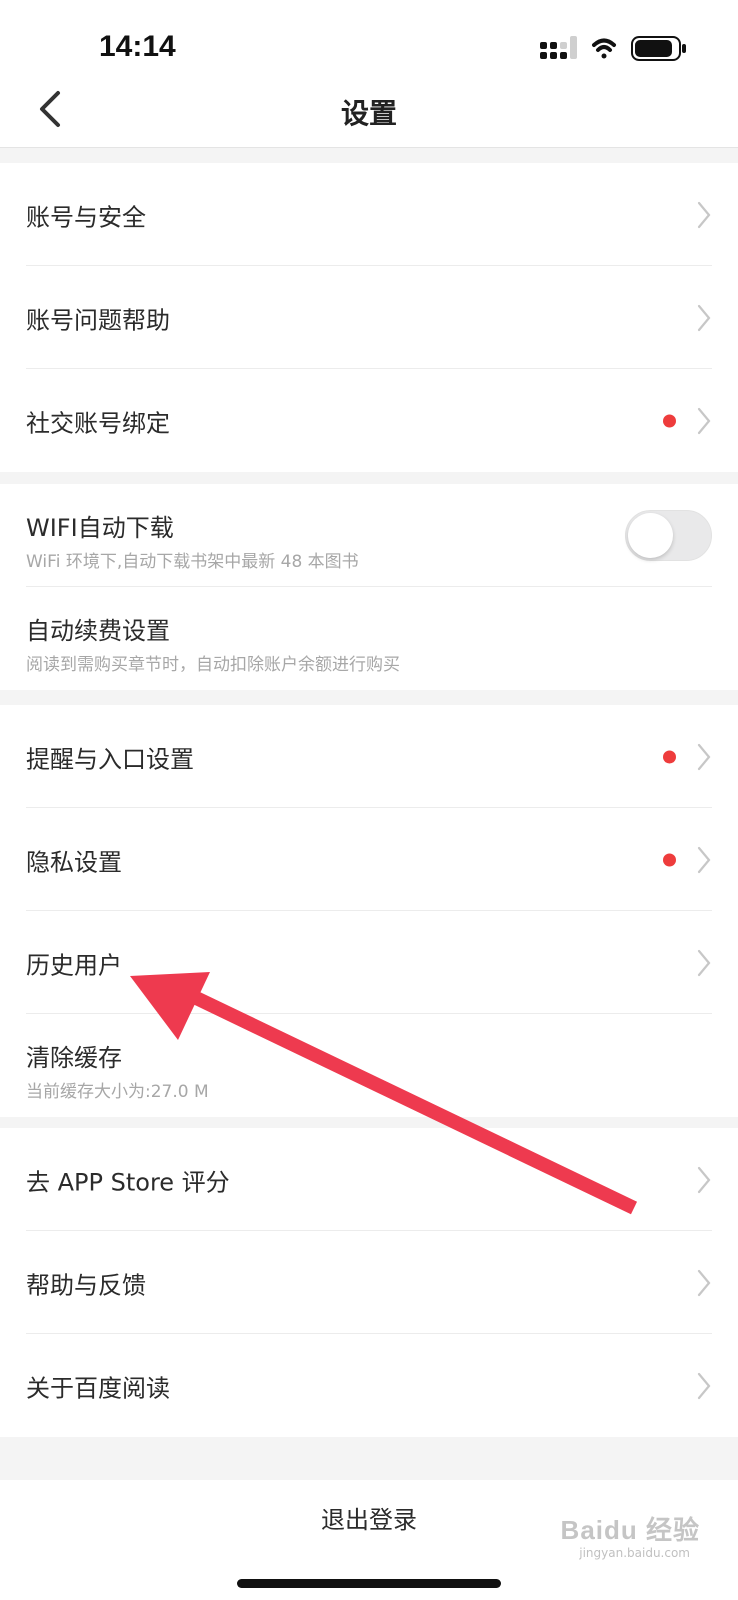 The image size is (738, 1600). I want to click on item-description: WiFi 环境下,自动下载书架中最新 48 本图书, so click(192, 562).